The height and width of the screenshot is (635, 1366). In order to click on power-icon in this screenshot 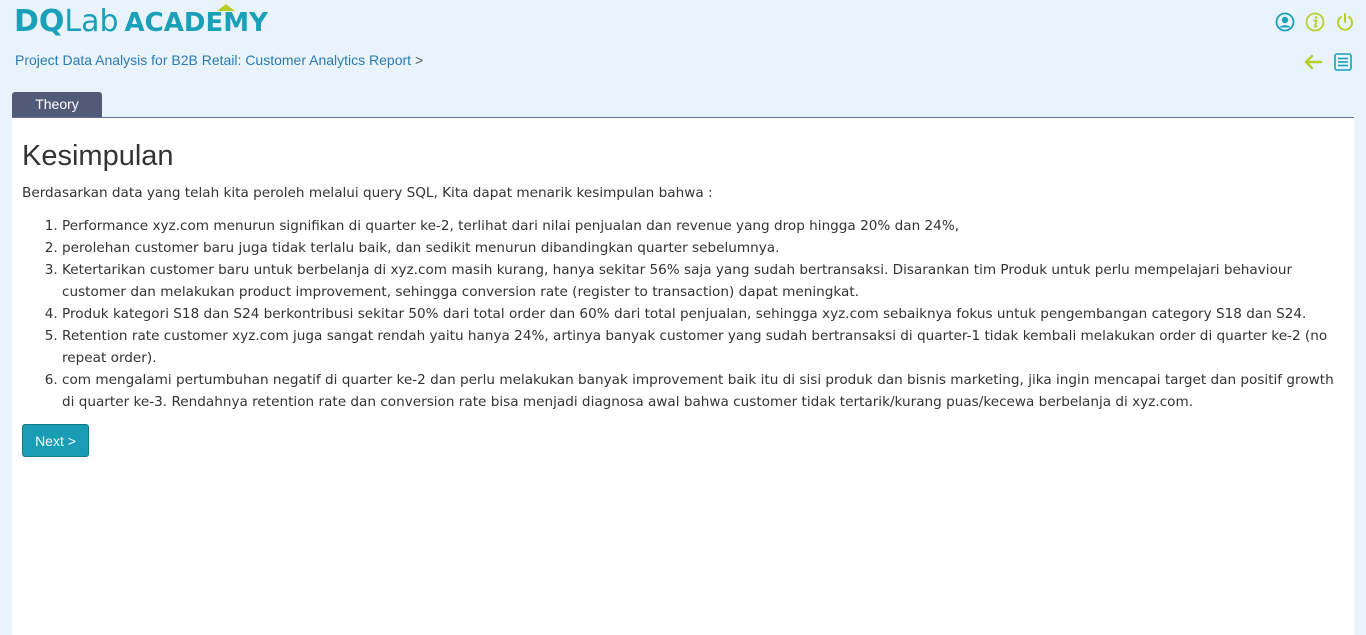, I will do `click(1345, 22)`.